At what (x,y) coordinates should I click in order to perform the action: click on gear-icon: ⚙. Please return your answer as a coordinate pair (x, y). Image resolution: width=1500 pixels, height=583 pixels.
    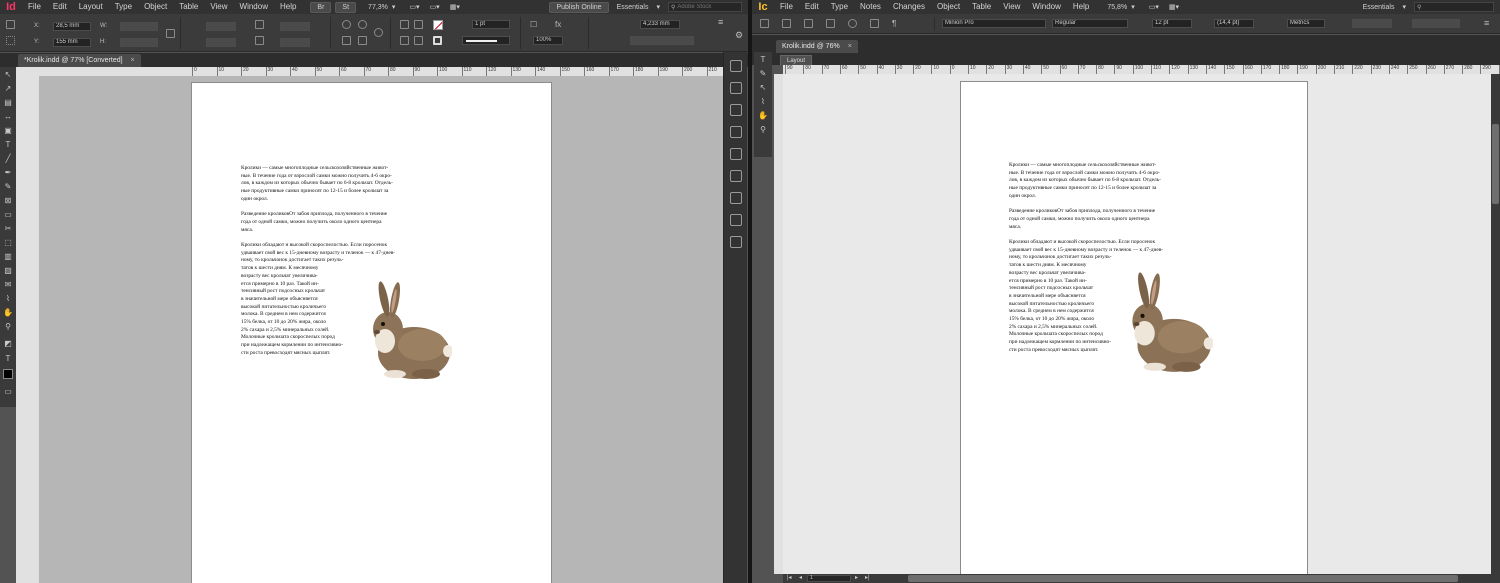
    Looking at the image, I should click on (739, 35).